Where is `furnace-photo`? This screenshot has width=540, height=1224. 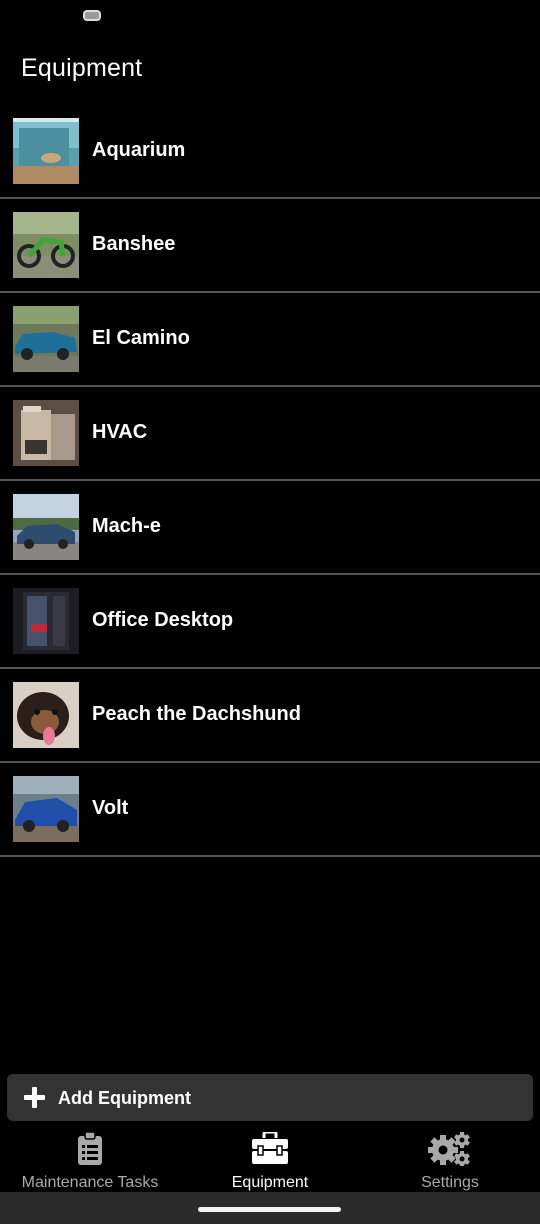 furnace-photo is located at coordinates (46, 433).